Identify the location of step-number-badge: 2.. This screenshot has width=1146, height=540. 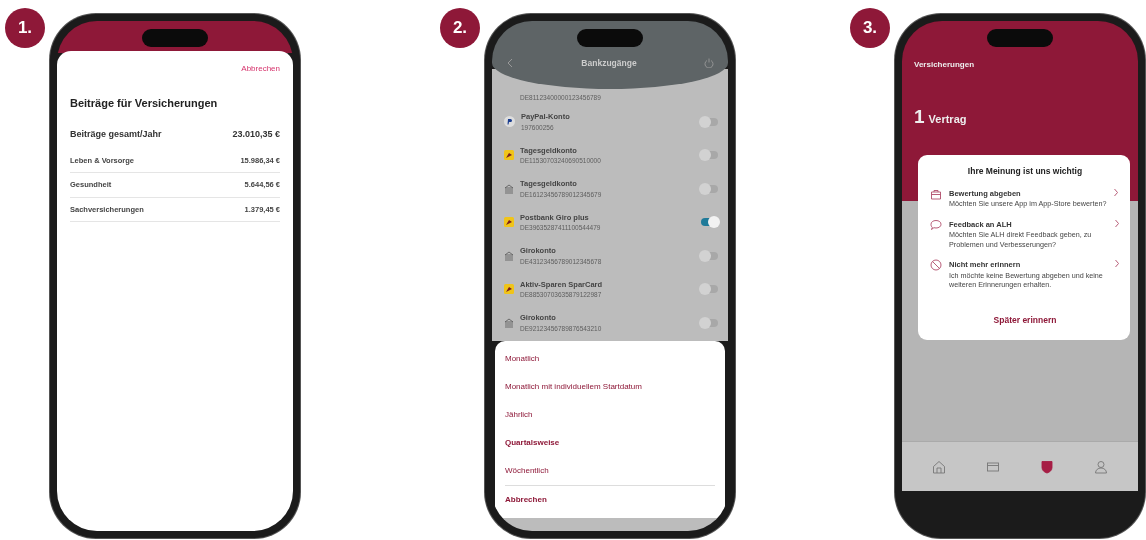
(460, 28).